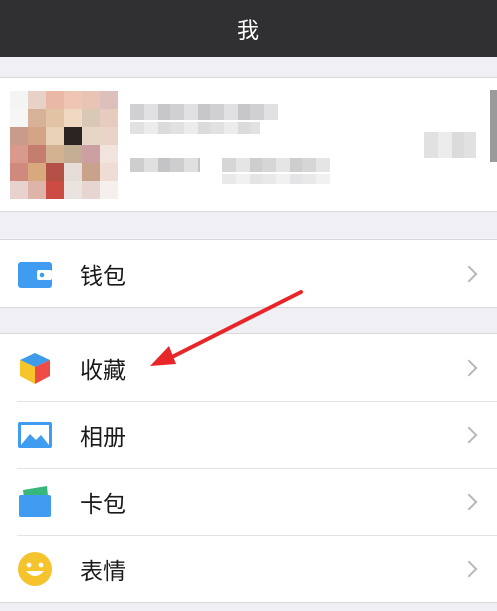  Describe the element at coordinates (103, 571) in the screenshot. I see `menu-item-label: 表情` at that location.